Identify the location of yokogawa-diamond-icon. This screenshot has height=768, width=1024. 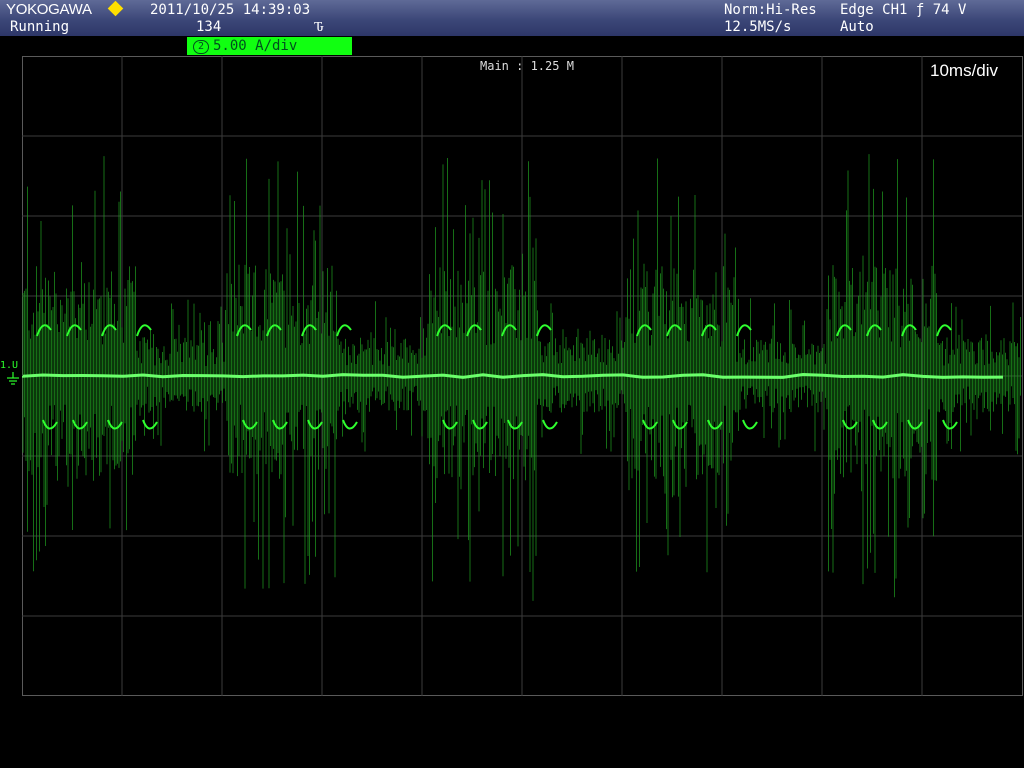
(115, 8).